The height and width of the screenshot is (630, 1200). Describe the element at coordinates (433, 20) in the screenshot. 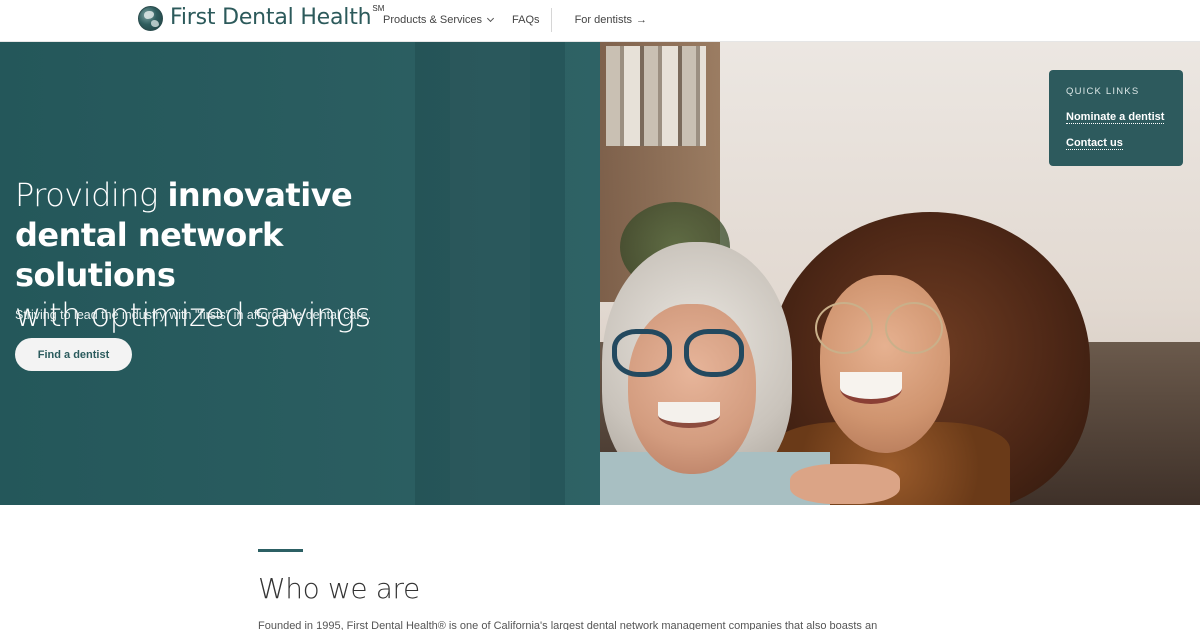

I see `nav-products-label: Products & Services` at that location.